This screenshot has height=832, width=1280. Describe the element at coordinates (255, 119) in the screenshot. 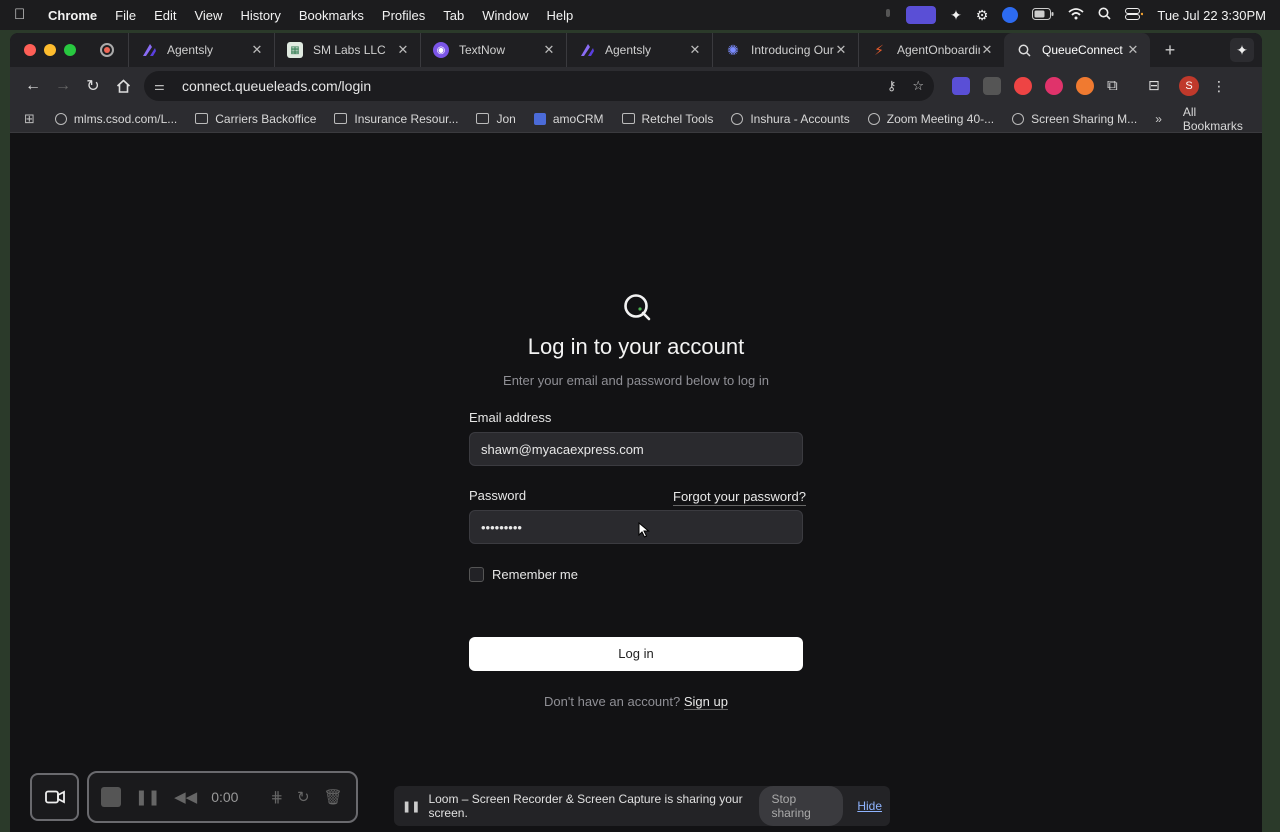

I see `bookmark-item: Carriers Backoffice` at that location.